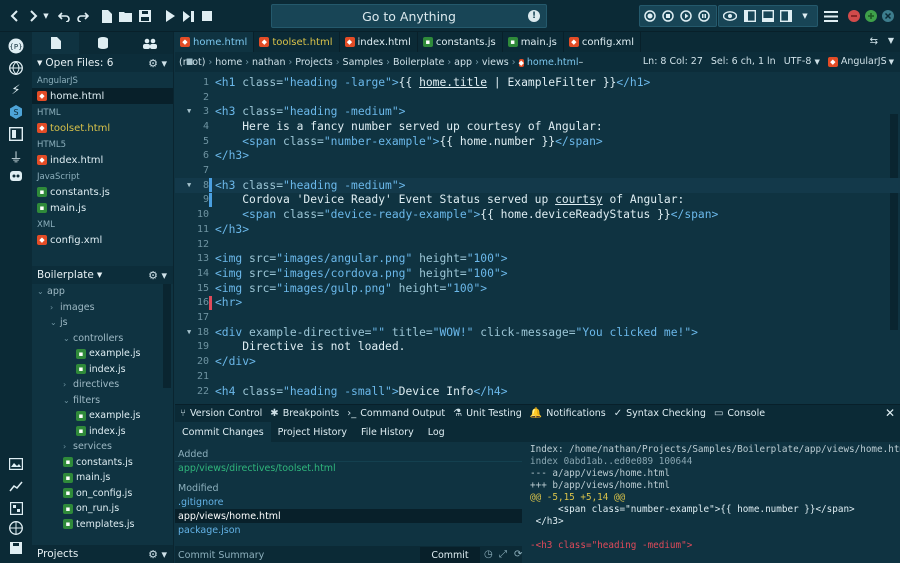 The height and width of the screenshot is (563, 900). Describe the element at coordinates (188, 16) in the screenshot. I see `step-icon` at that location.